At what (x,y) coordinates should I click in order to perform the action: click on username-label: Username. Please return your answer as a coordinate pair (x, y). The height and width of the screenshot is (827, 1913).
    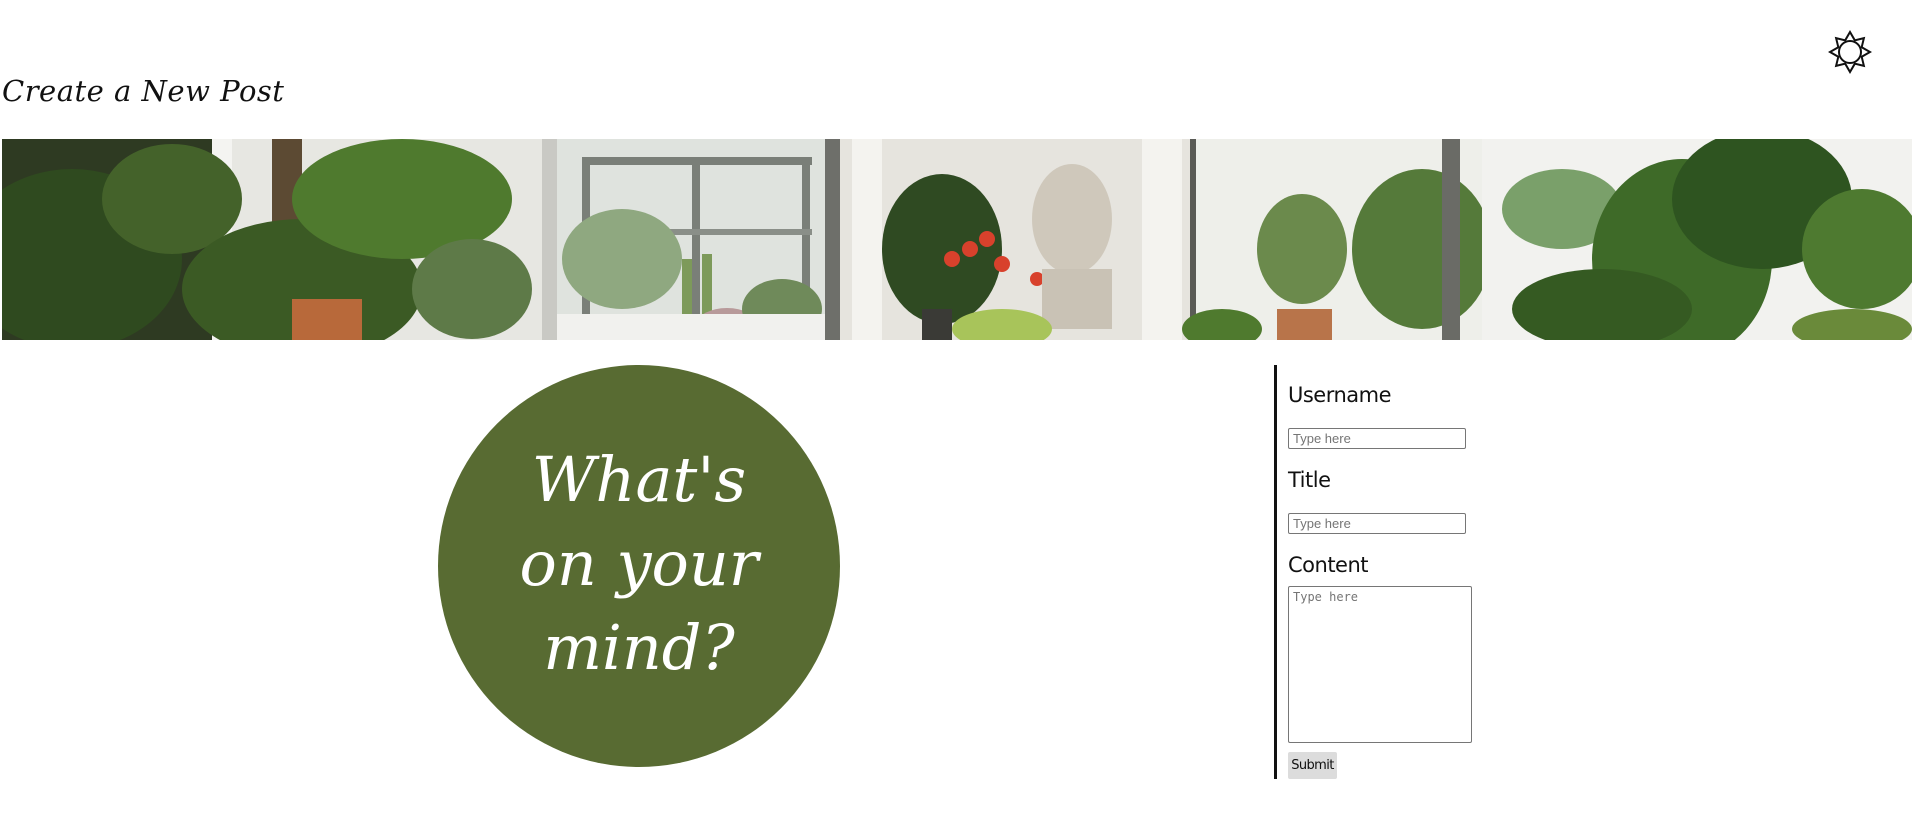
    Looking at the image, I should click on (1340, 395).